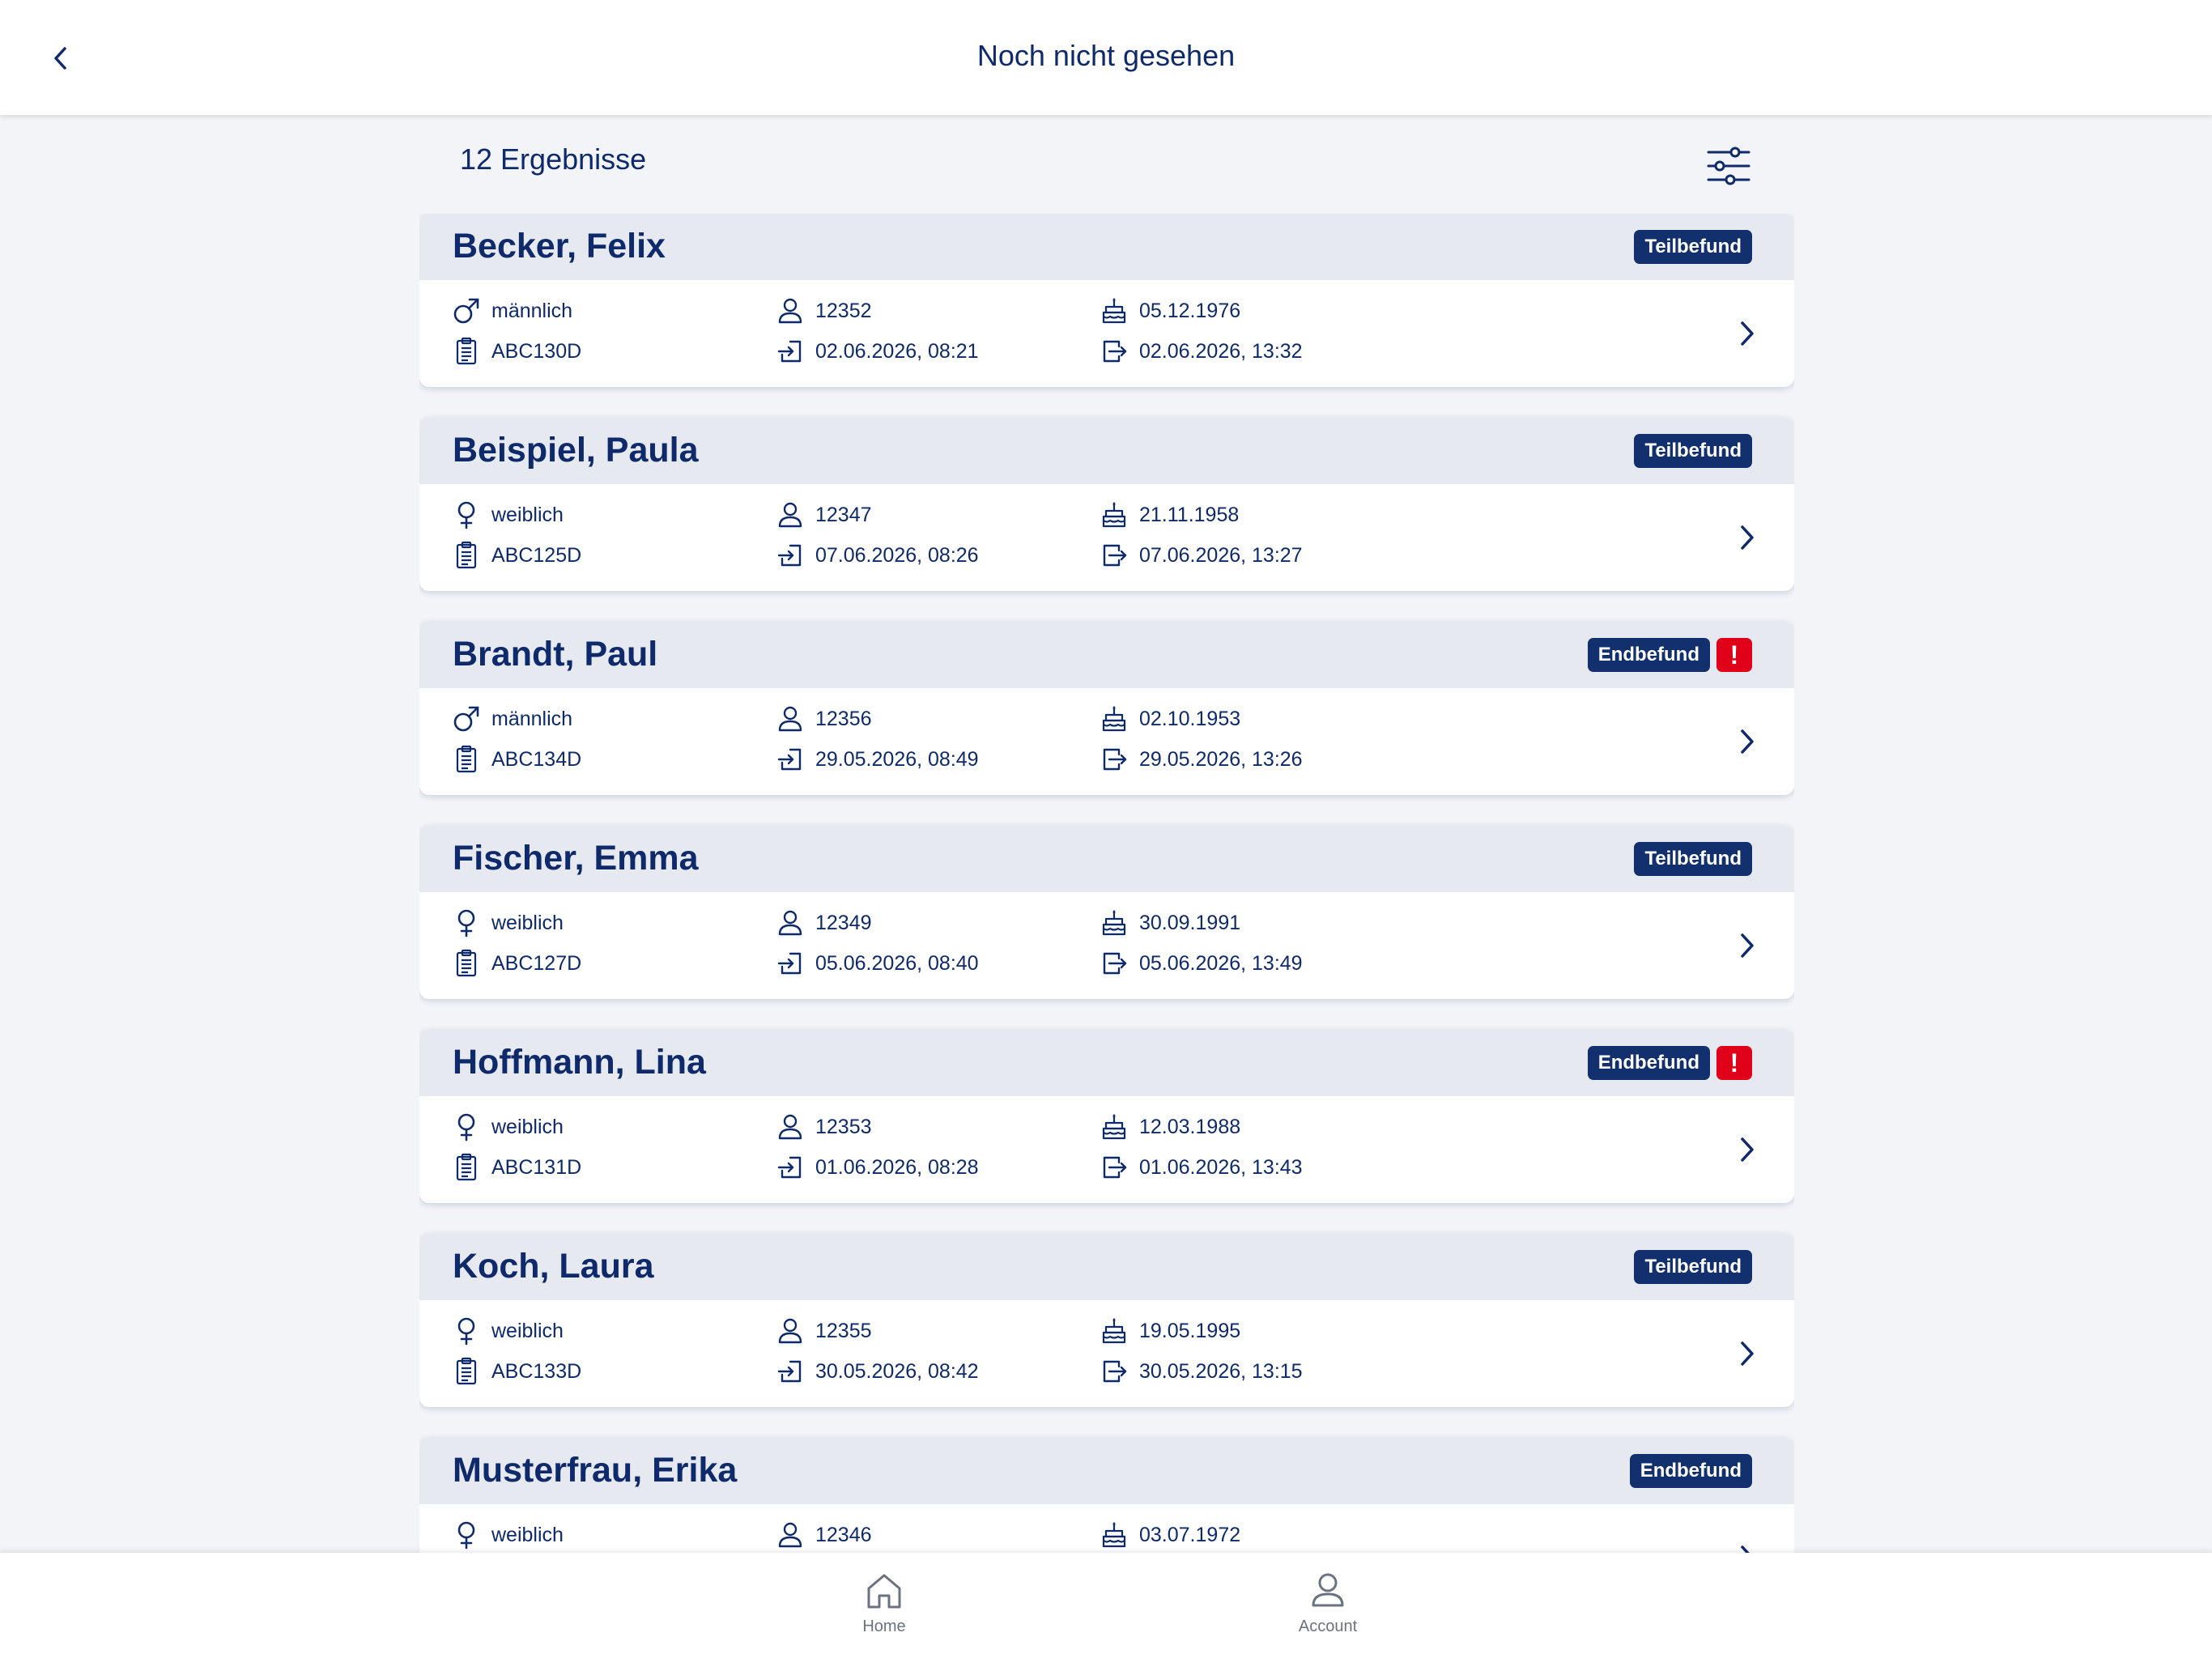 The width and height of the screenshot is (2212, 1658). Describe the element at coordinates (1734, 1063) in the screenshot. I see `alert-badge: !` at that location.